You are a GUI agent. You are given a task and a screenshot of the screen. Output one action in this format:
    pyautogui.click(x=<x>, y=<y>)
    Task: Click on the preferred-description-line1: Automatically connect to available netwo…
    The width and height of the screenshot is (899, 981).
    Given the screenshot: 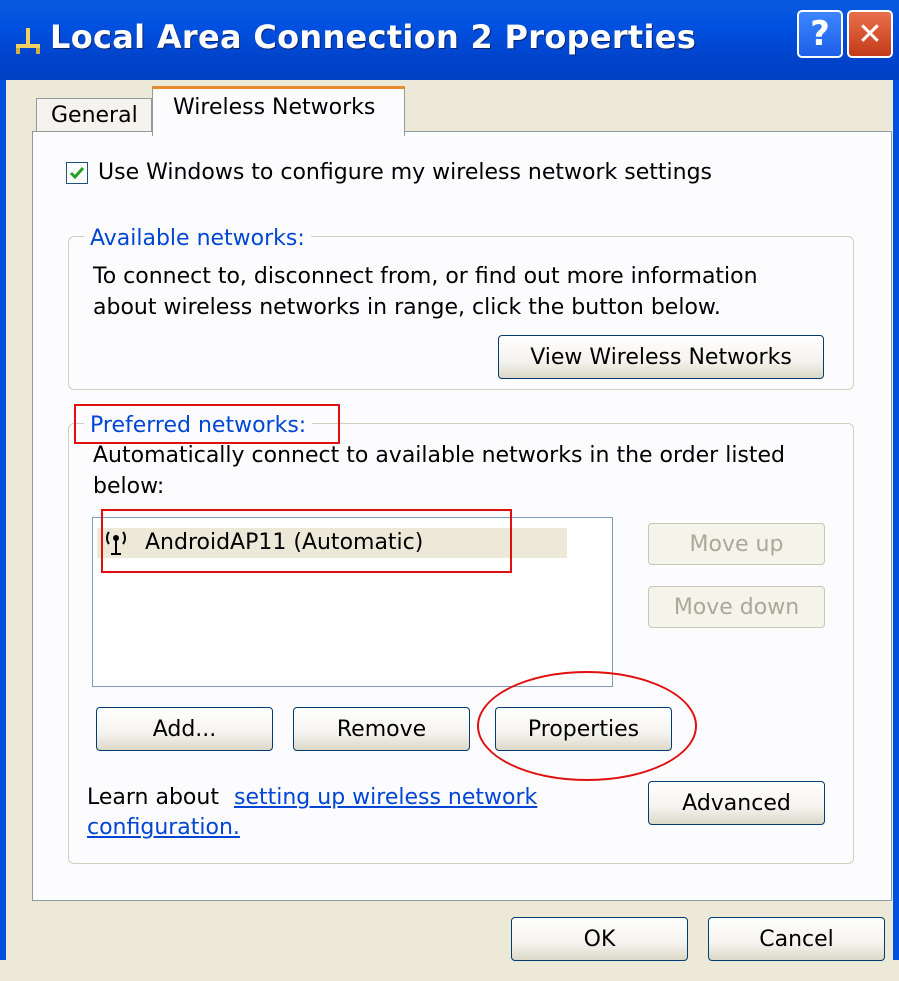 What is the action you would take?
    pyautogui.click(x=439, y=455)
    